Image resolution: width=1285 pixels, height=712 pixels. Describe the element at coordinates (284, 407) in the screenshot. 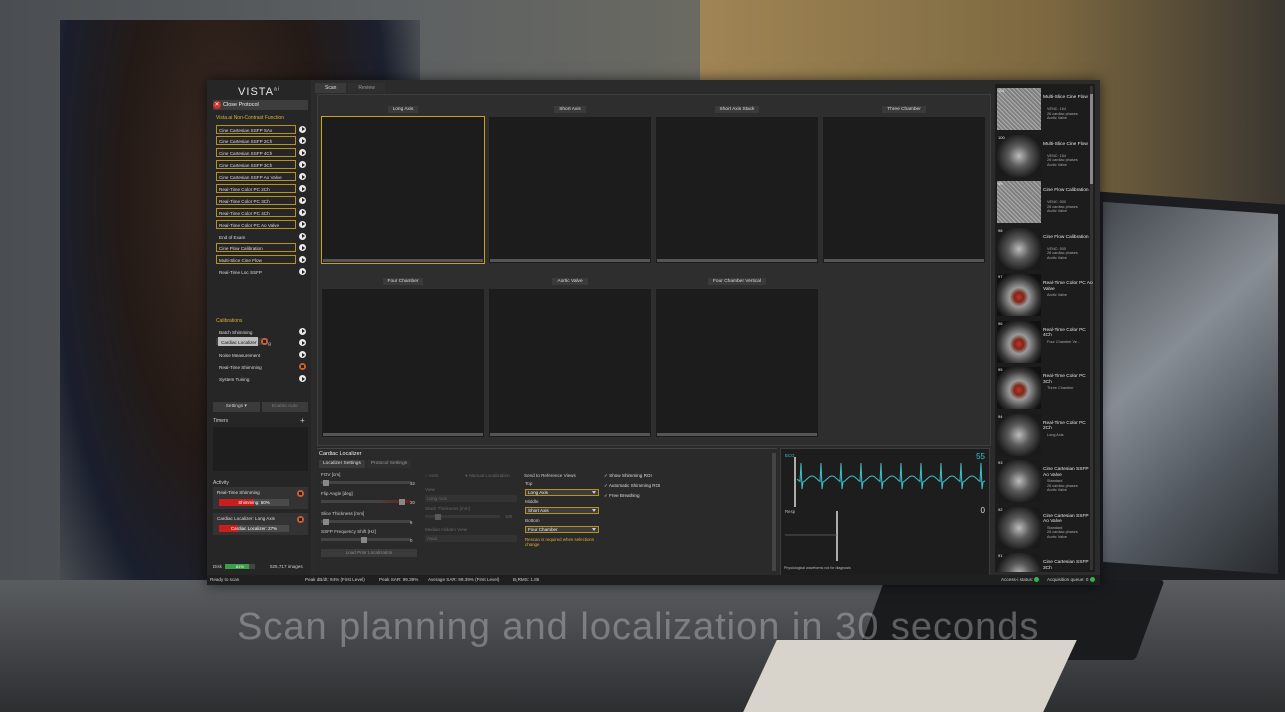

I see `enable-auto-button: Enable Auto` at that location.